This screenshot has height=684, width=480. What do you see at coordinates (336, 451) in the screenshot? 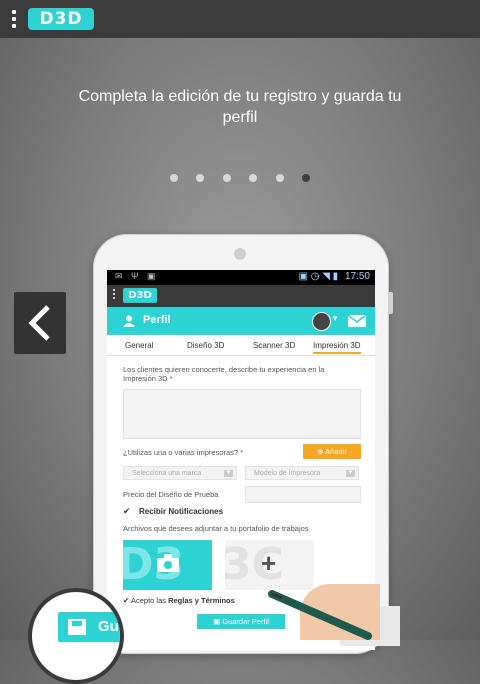
I see `add-button-label: Añadir` at bounding box center [336, 451].